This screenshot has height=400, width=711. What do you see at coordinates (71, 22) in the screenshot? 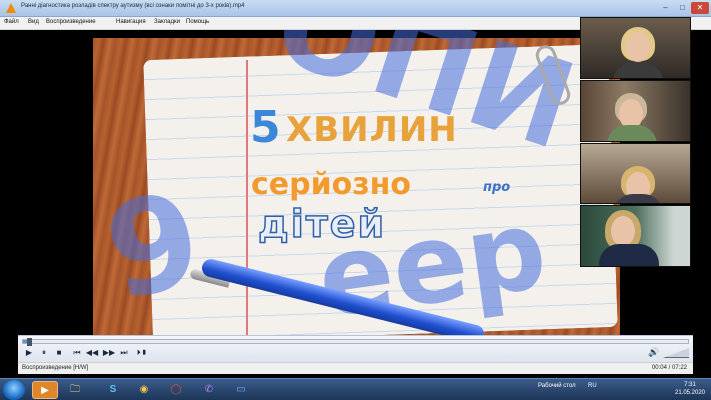
I see `menu-playback: Воспроизведение` at bounding box center [71, 22].